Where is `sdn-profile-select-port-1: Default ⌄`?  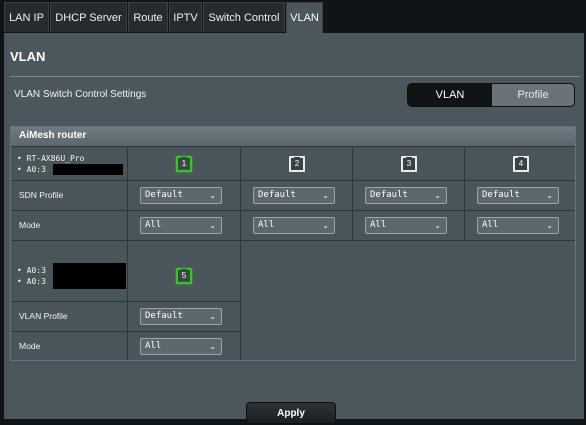
sdn-profile-select-port-1: Default ⌄ is located at coordinates (181, 195).